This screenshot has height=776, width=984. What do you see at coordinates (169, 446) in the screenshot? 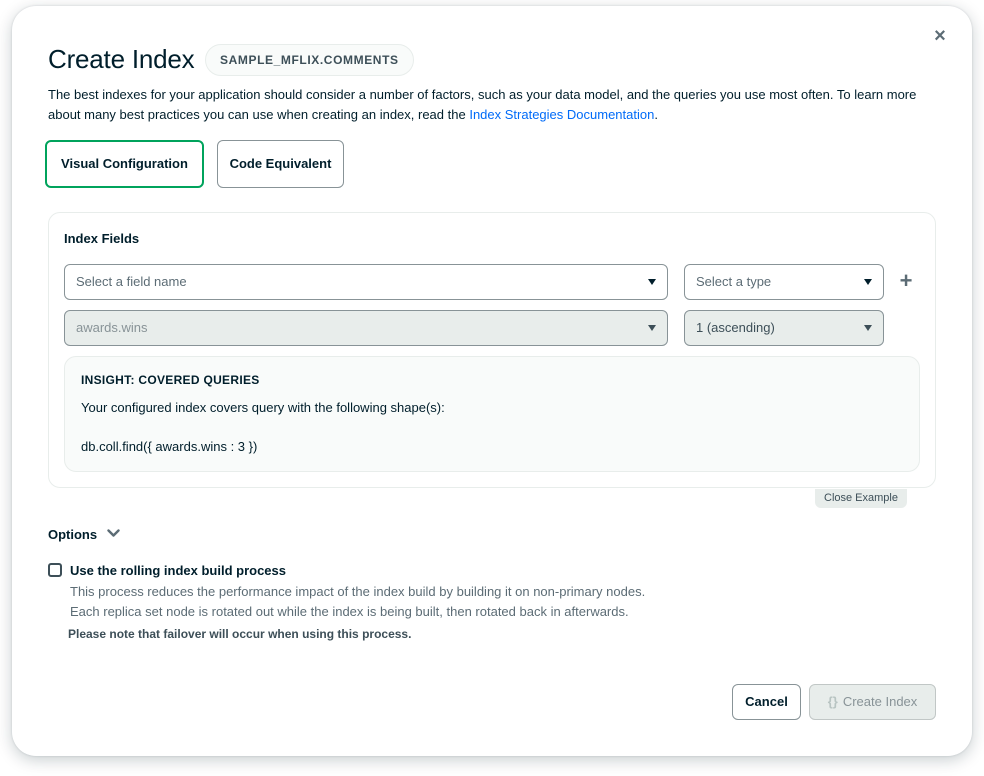
I see `insight-query-shape: db.coll.find({ awards.wins : 3 })` at bounding box center [169, 446].